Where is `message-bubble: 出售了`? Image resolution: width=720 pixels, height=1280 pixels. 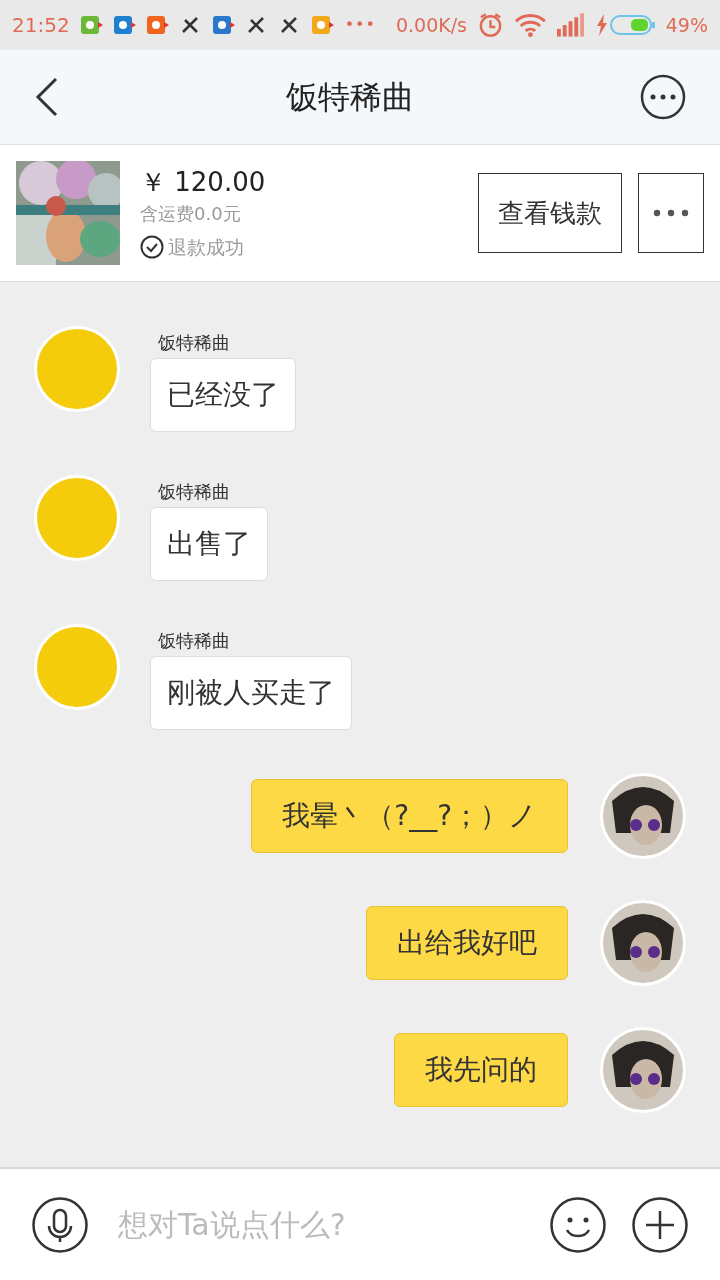
message-bubble: 出售了 is located at coordinates (209, 544).